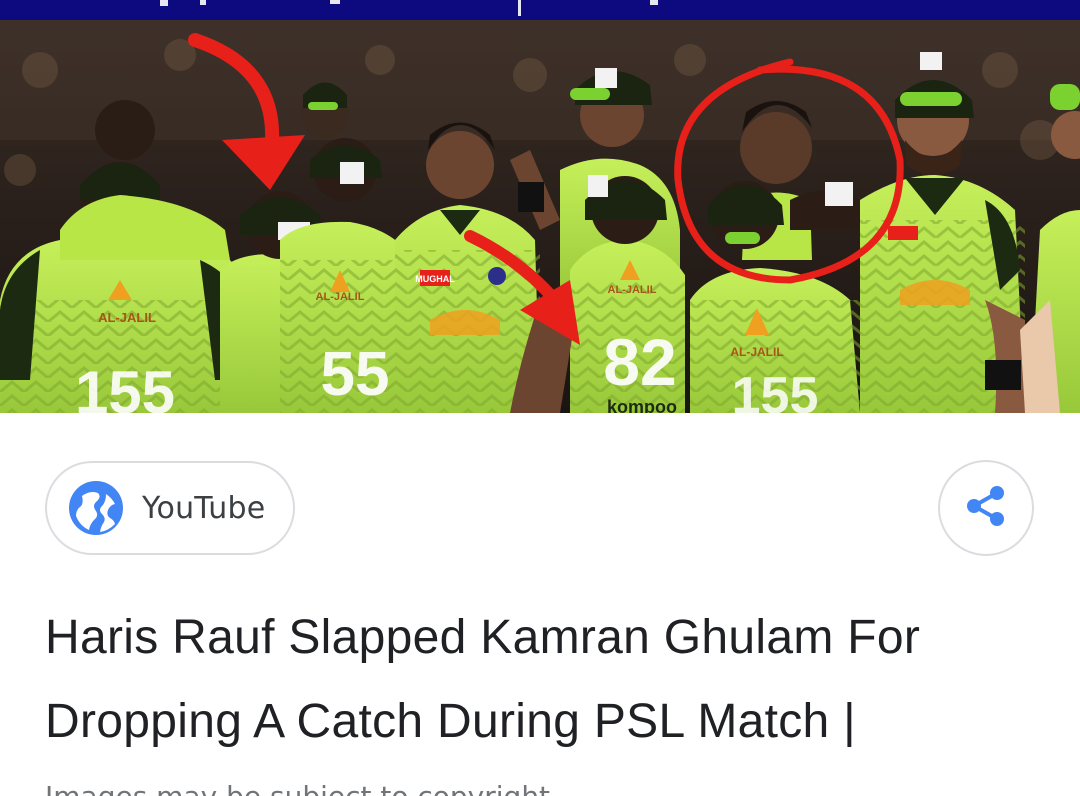 The image size is (1080, 796). I want to click on share-button, so click(986, 508).